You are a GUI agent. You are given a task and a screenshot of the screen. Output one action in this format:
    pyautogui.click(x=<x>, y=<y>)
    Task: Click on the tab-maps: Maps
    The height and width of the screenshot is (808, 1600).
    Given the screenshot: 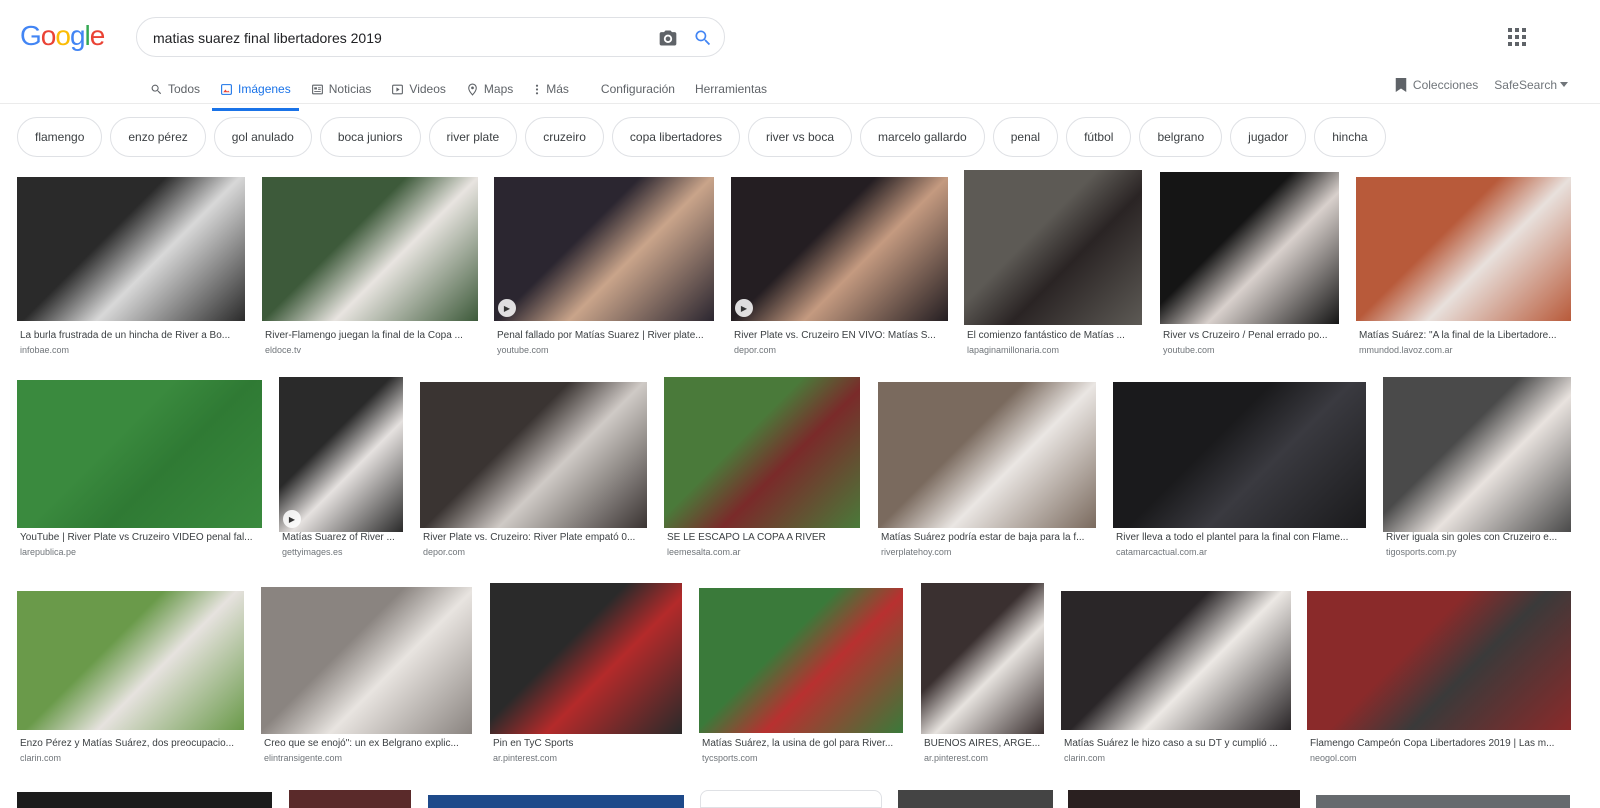 What is the action you would take?
    pyautogui.click(x=489, y=89)
    